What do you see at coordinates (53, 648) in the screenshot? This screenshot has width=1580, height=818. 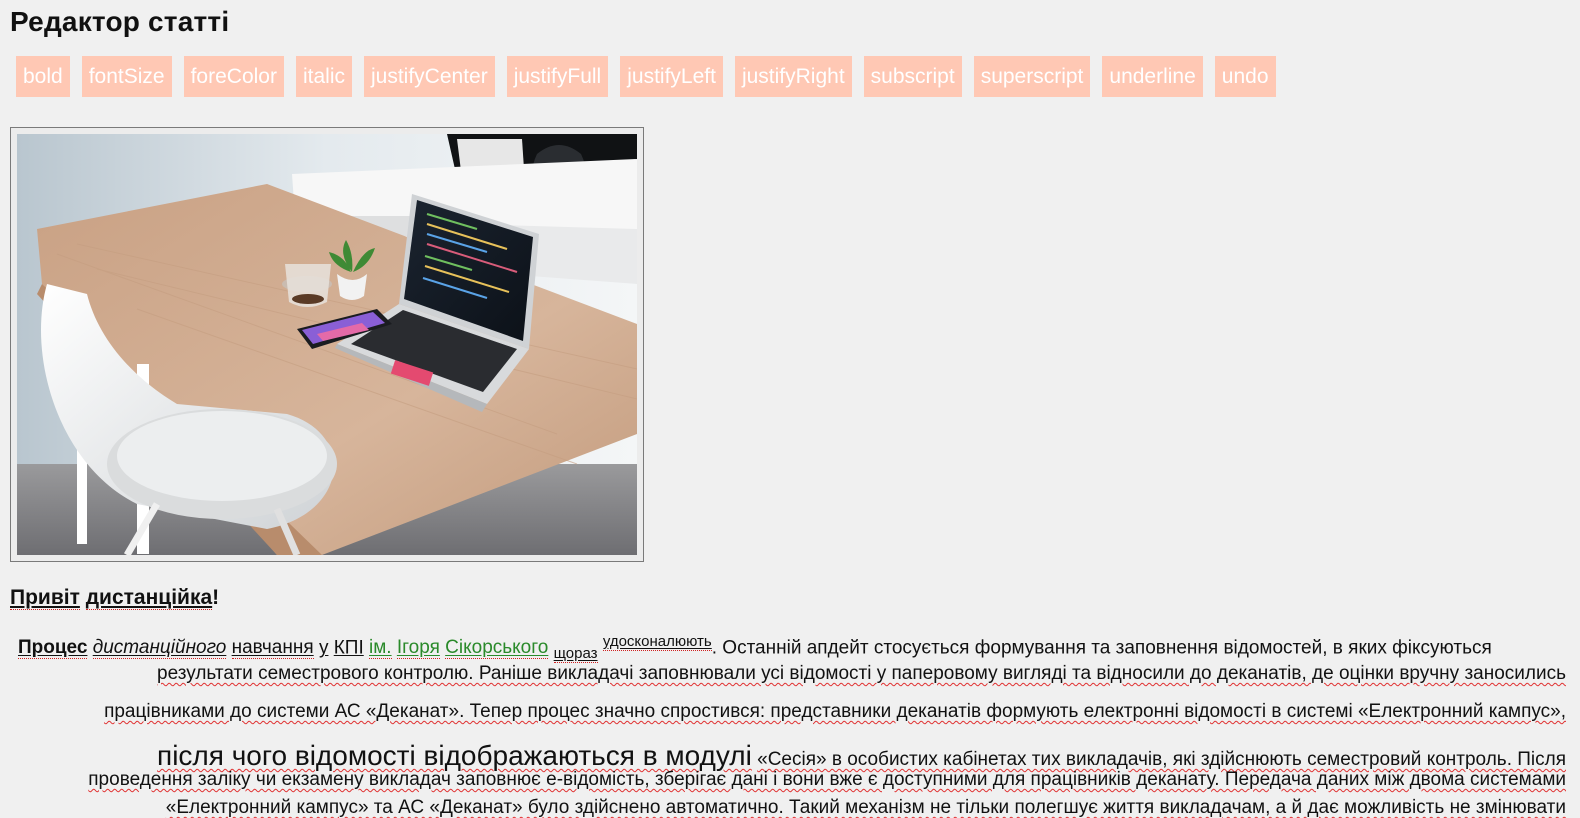 I see `bold-word: Процес` at bounding box center [53, 648].